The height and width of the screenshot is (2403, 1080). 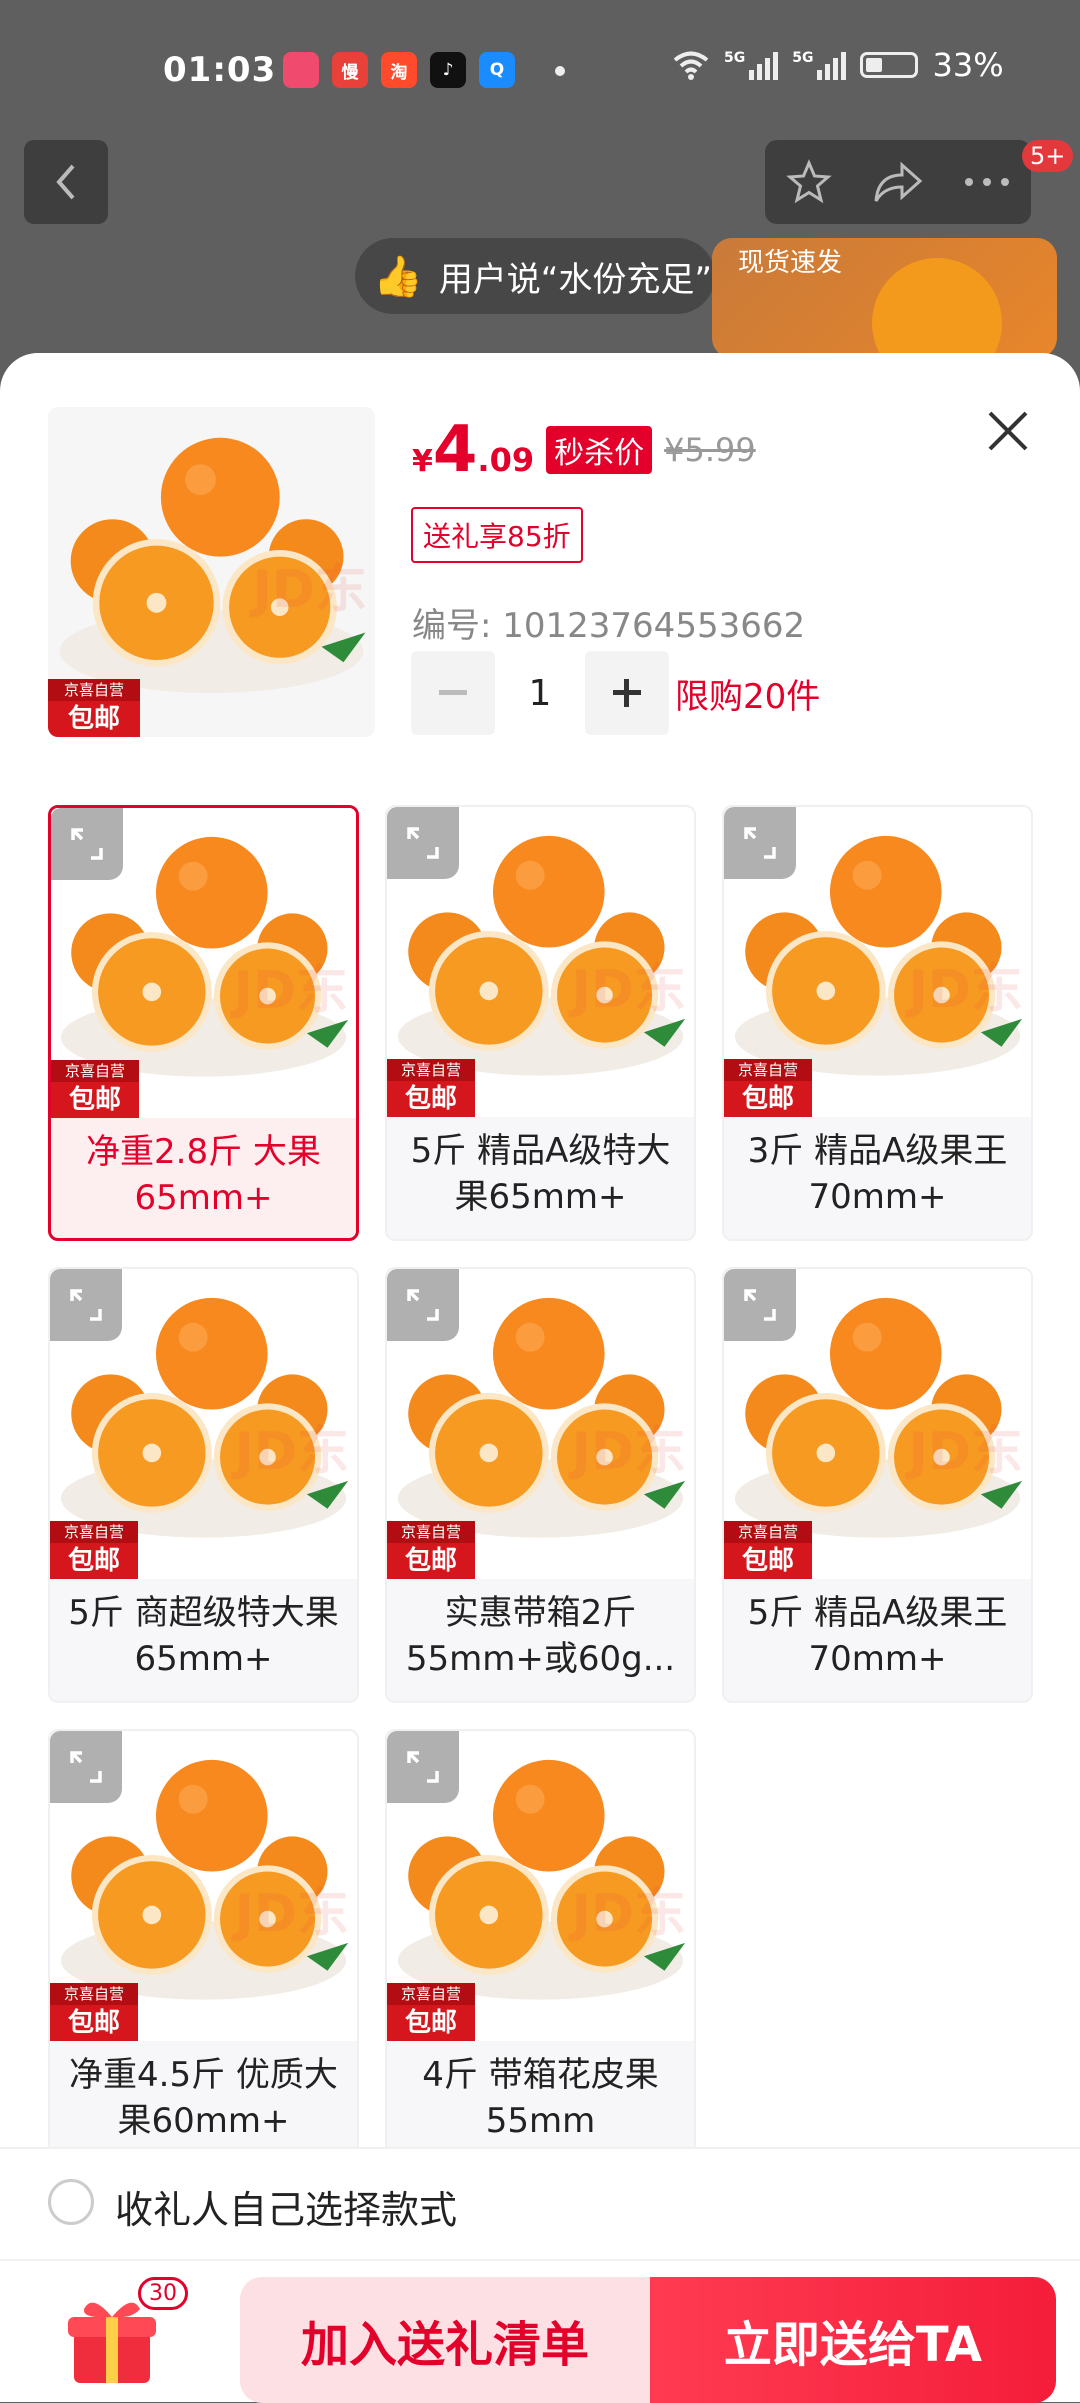 I want to click on price-decimal: .09, so click(x=506, y=460).